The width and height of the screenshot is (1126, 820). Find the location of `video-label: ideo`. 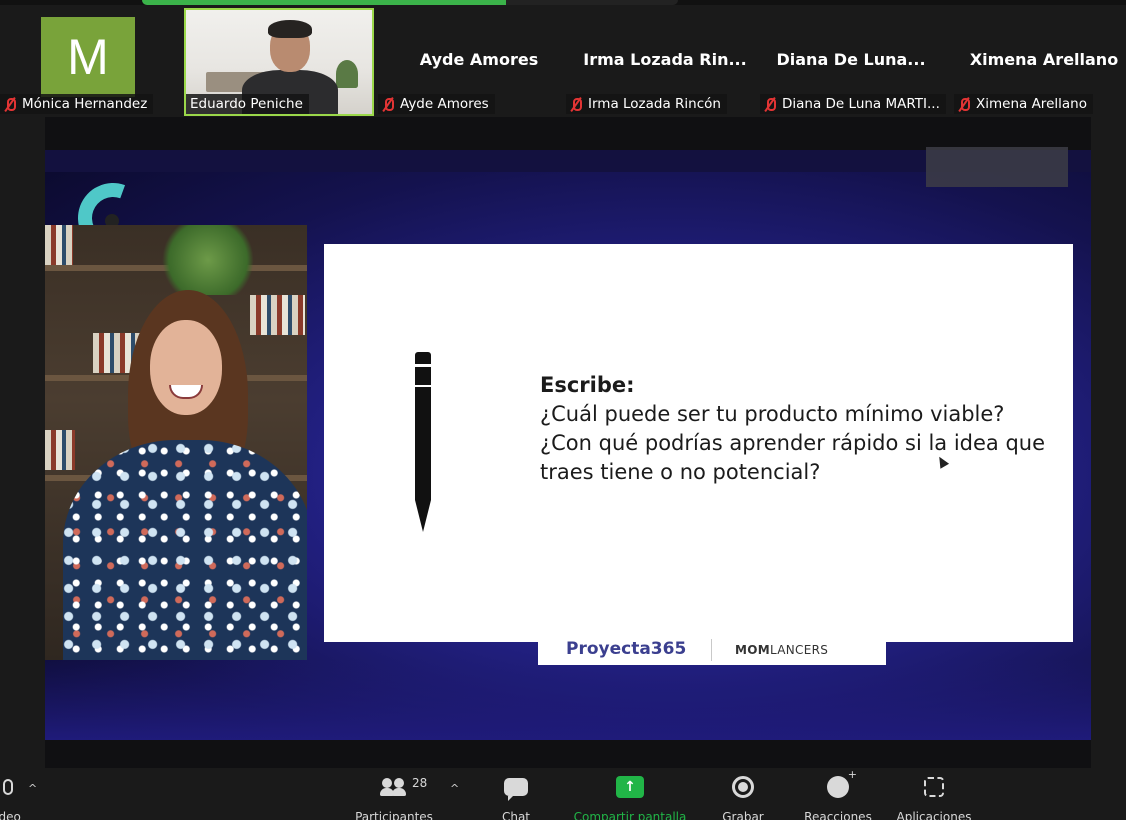

video-label: ideo is located at coordinates (10, 815).